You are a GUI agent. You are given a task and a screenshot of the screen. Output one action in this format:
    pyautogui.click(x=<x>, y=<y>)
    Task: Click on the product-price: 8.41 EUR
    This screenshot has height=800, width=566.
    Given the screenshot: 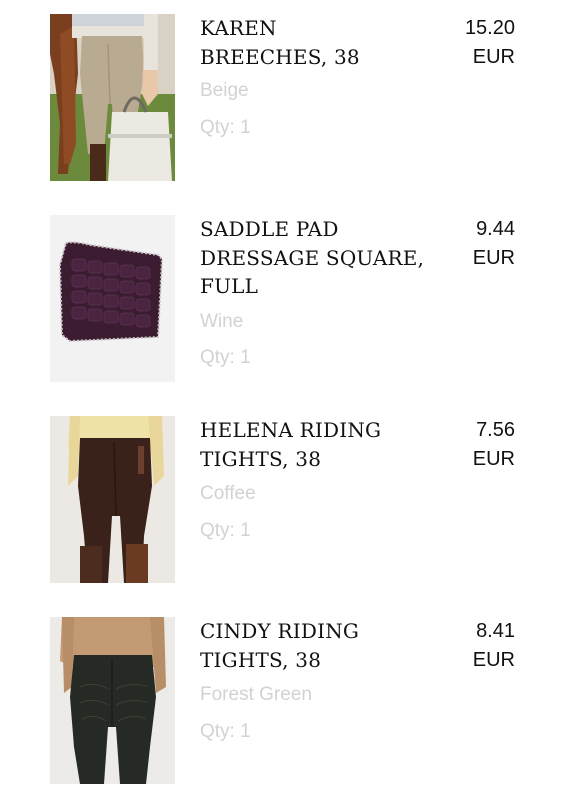 What is the action you would take?
    pyautogui.click(x=460, y=645)
    